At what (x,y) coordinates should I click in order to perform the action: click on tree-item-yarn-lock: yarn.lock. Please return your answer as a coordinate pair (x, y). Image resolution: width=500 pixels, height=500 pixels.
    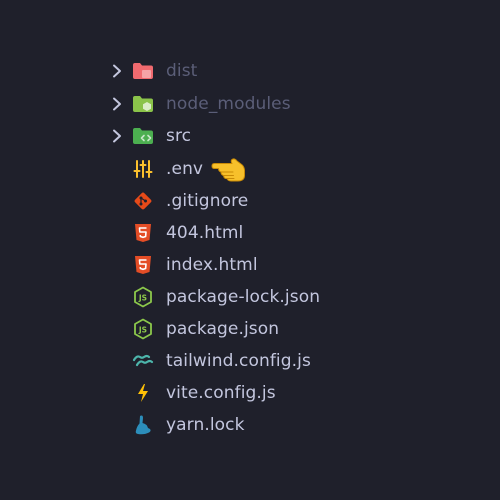
    Looking at the image, I should click on (258, 425).